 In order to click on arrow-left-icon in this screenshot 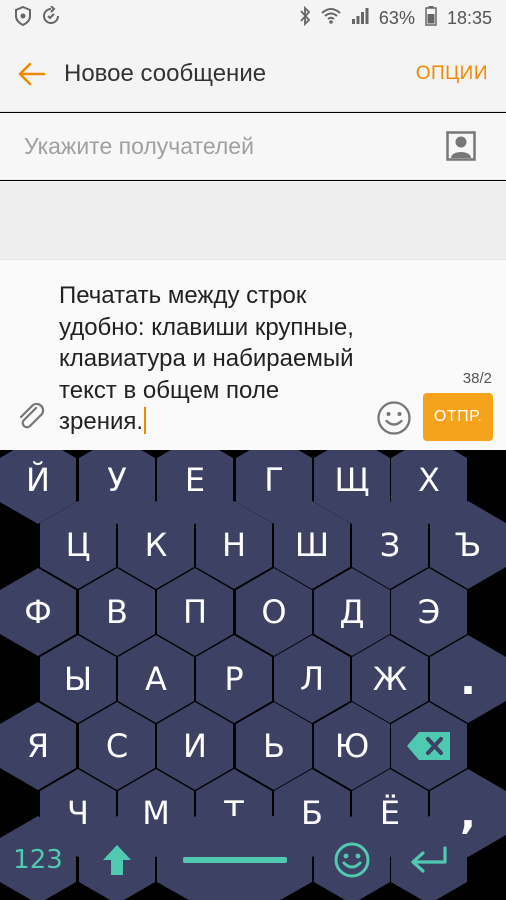, I will do `click(32, 73)`.